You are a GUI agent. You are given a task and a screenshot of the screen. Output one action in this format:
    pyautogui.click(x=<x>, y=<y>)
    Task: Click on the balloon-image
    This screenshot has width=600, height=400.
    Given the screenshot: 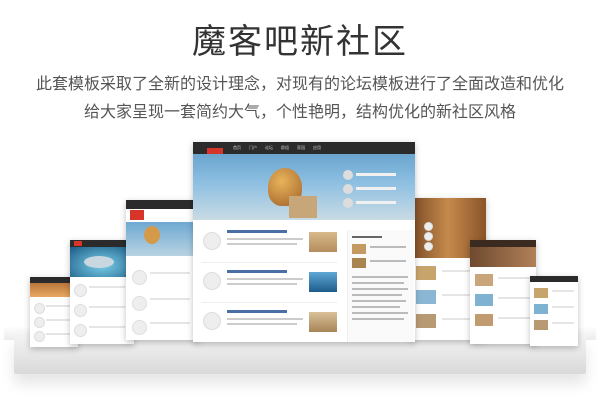 What is the action you would take?
    pyautogui.click(x=152, y=235)
    